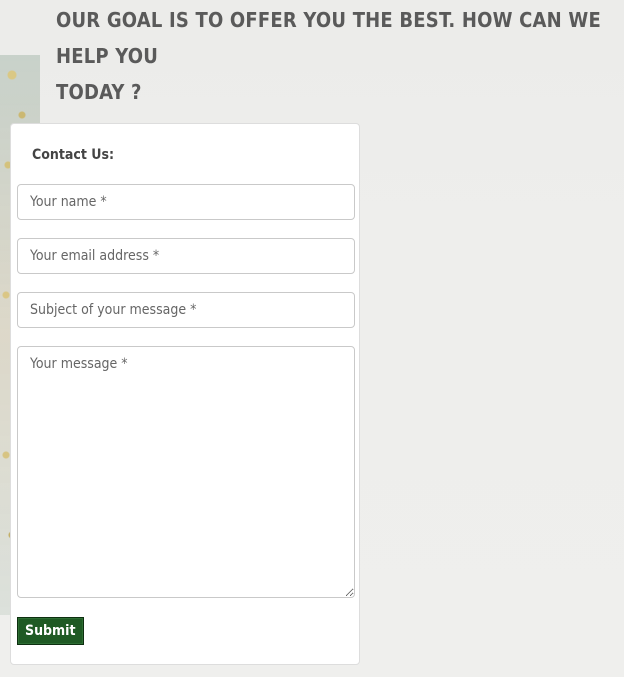 This screenshot has width=624, height=677. I want to click on page-heading-line-2: TODAY ?, so click(99, 92).